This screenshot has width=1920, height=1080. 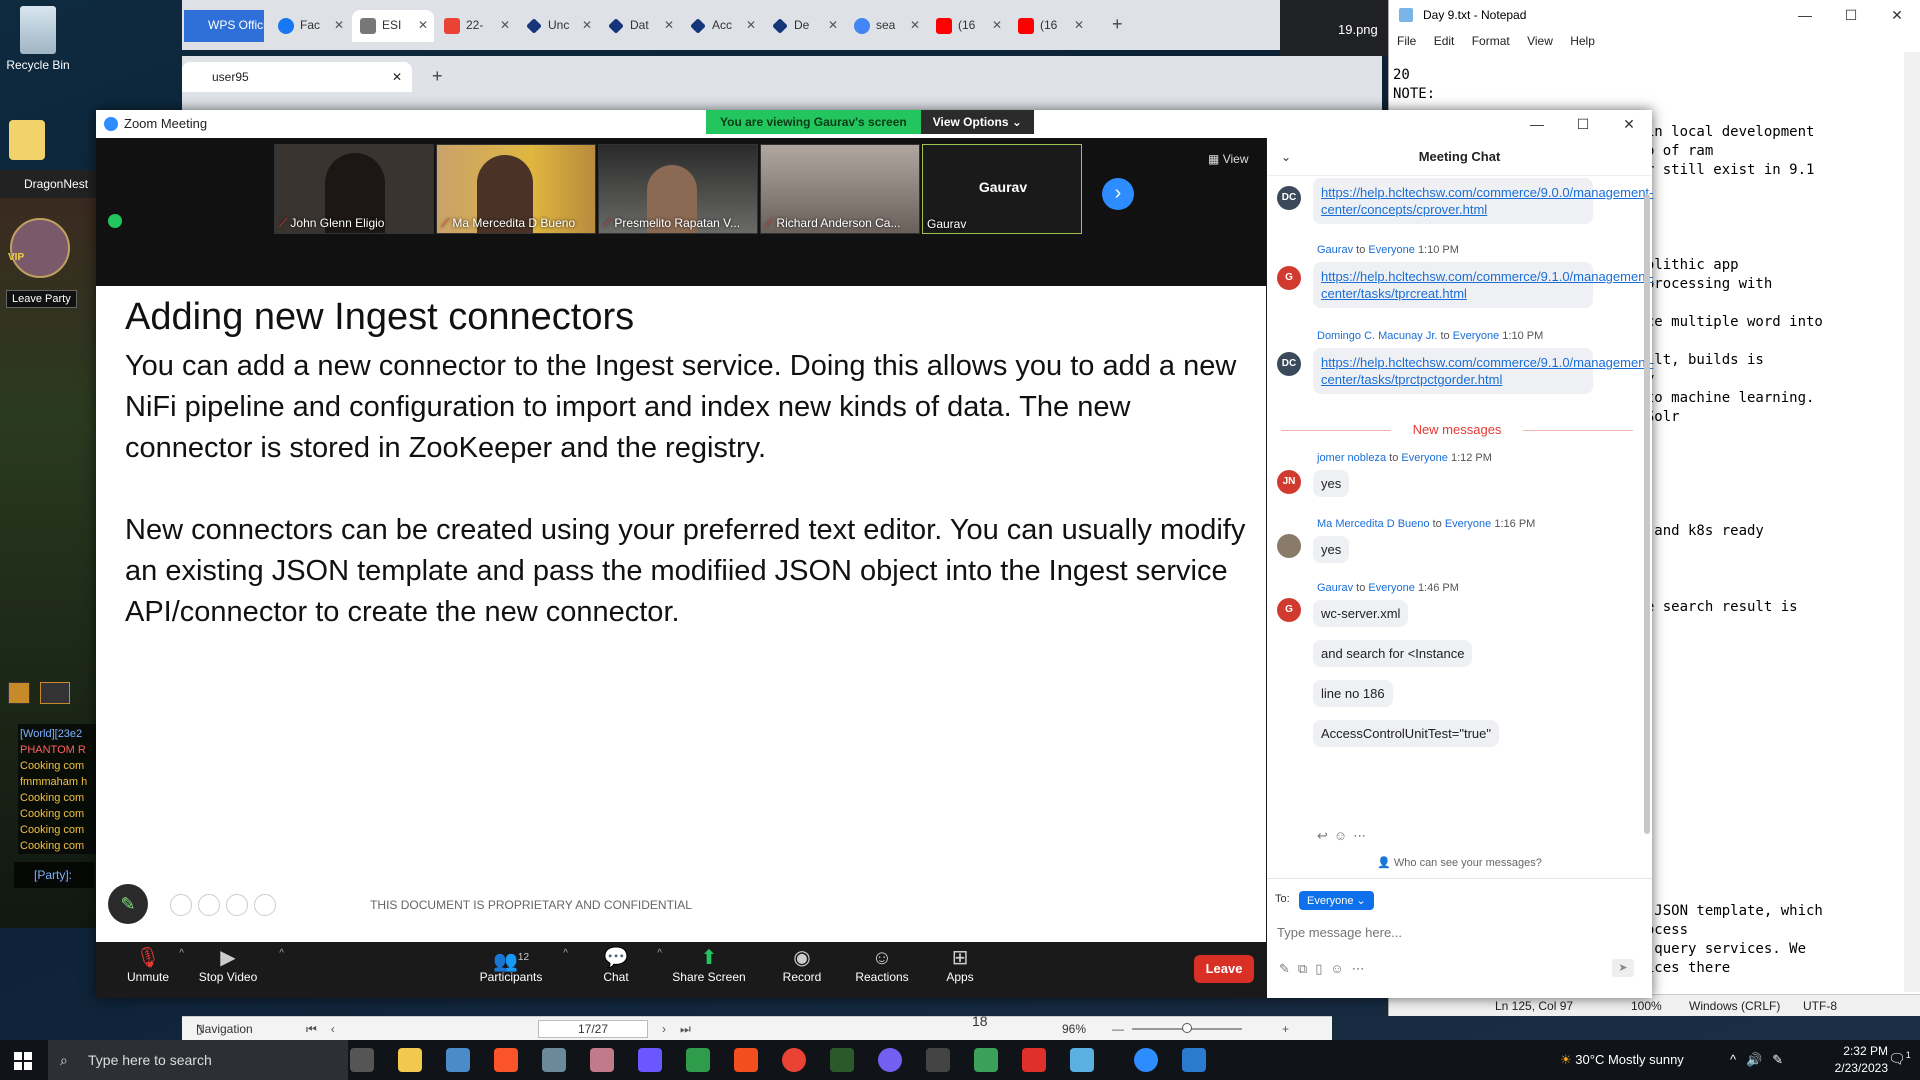 I want to click on intellij-icon, so click(x=650, y=1060).